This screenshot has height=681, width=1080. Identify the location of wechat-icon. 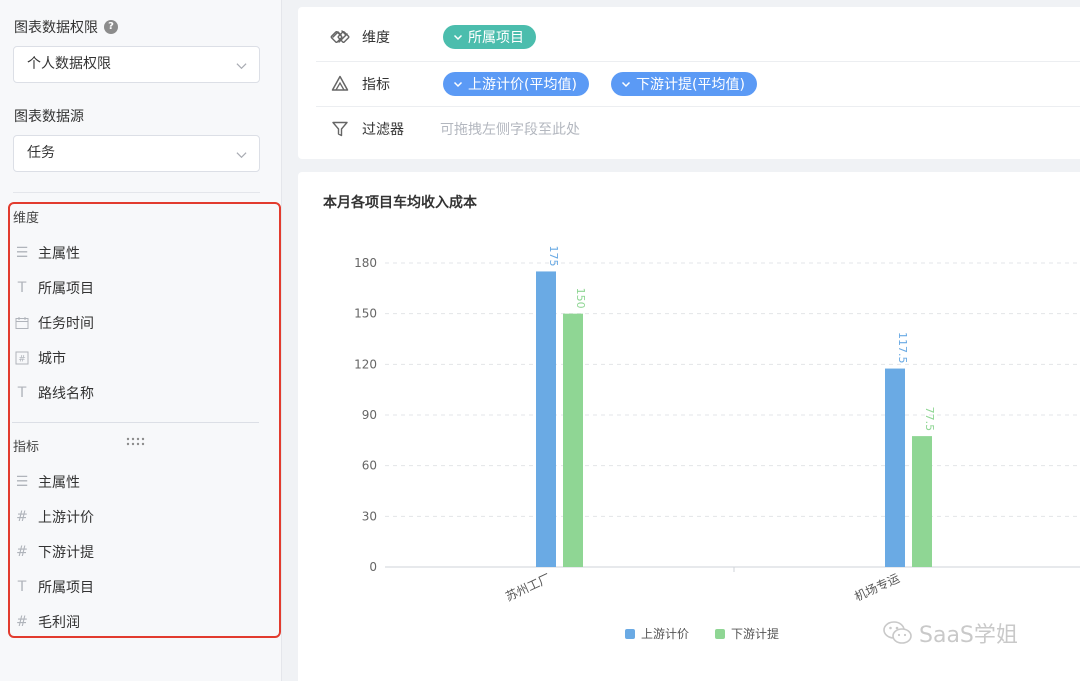
(897, 632).